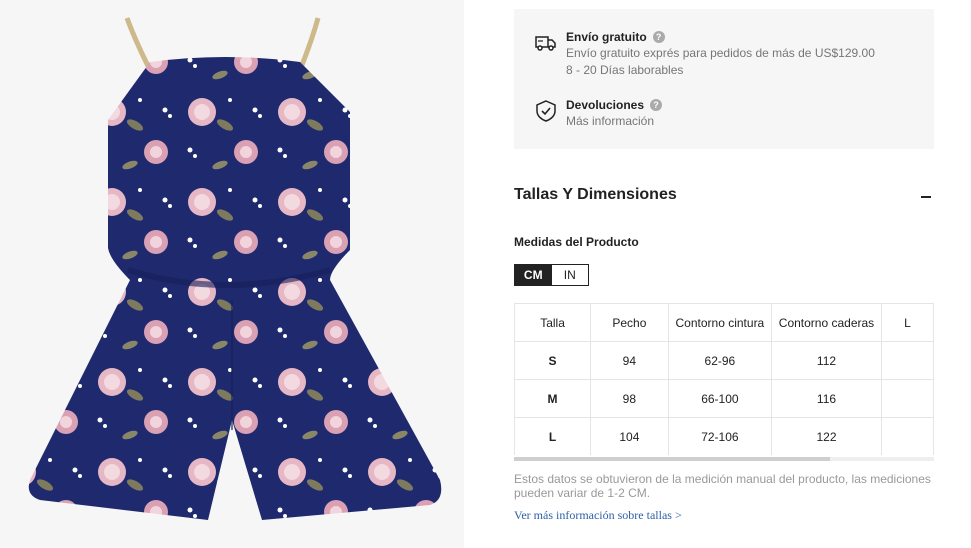  I want to click on minus-icon, so click(926, 197).